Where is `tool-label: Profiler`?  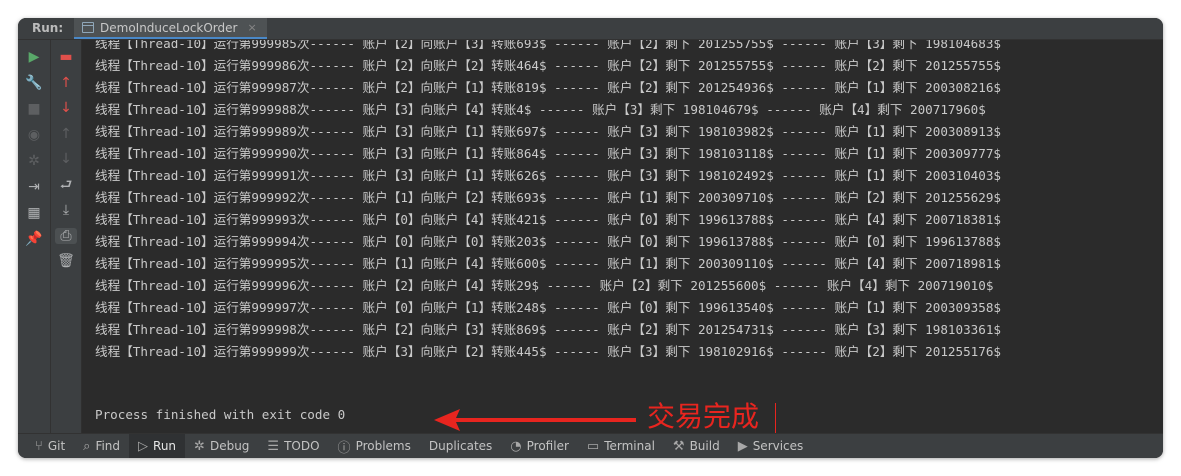 tool-label: Profiler is located at coordinates (547, 446).